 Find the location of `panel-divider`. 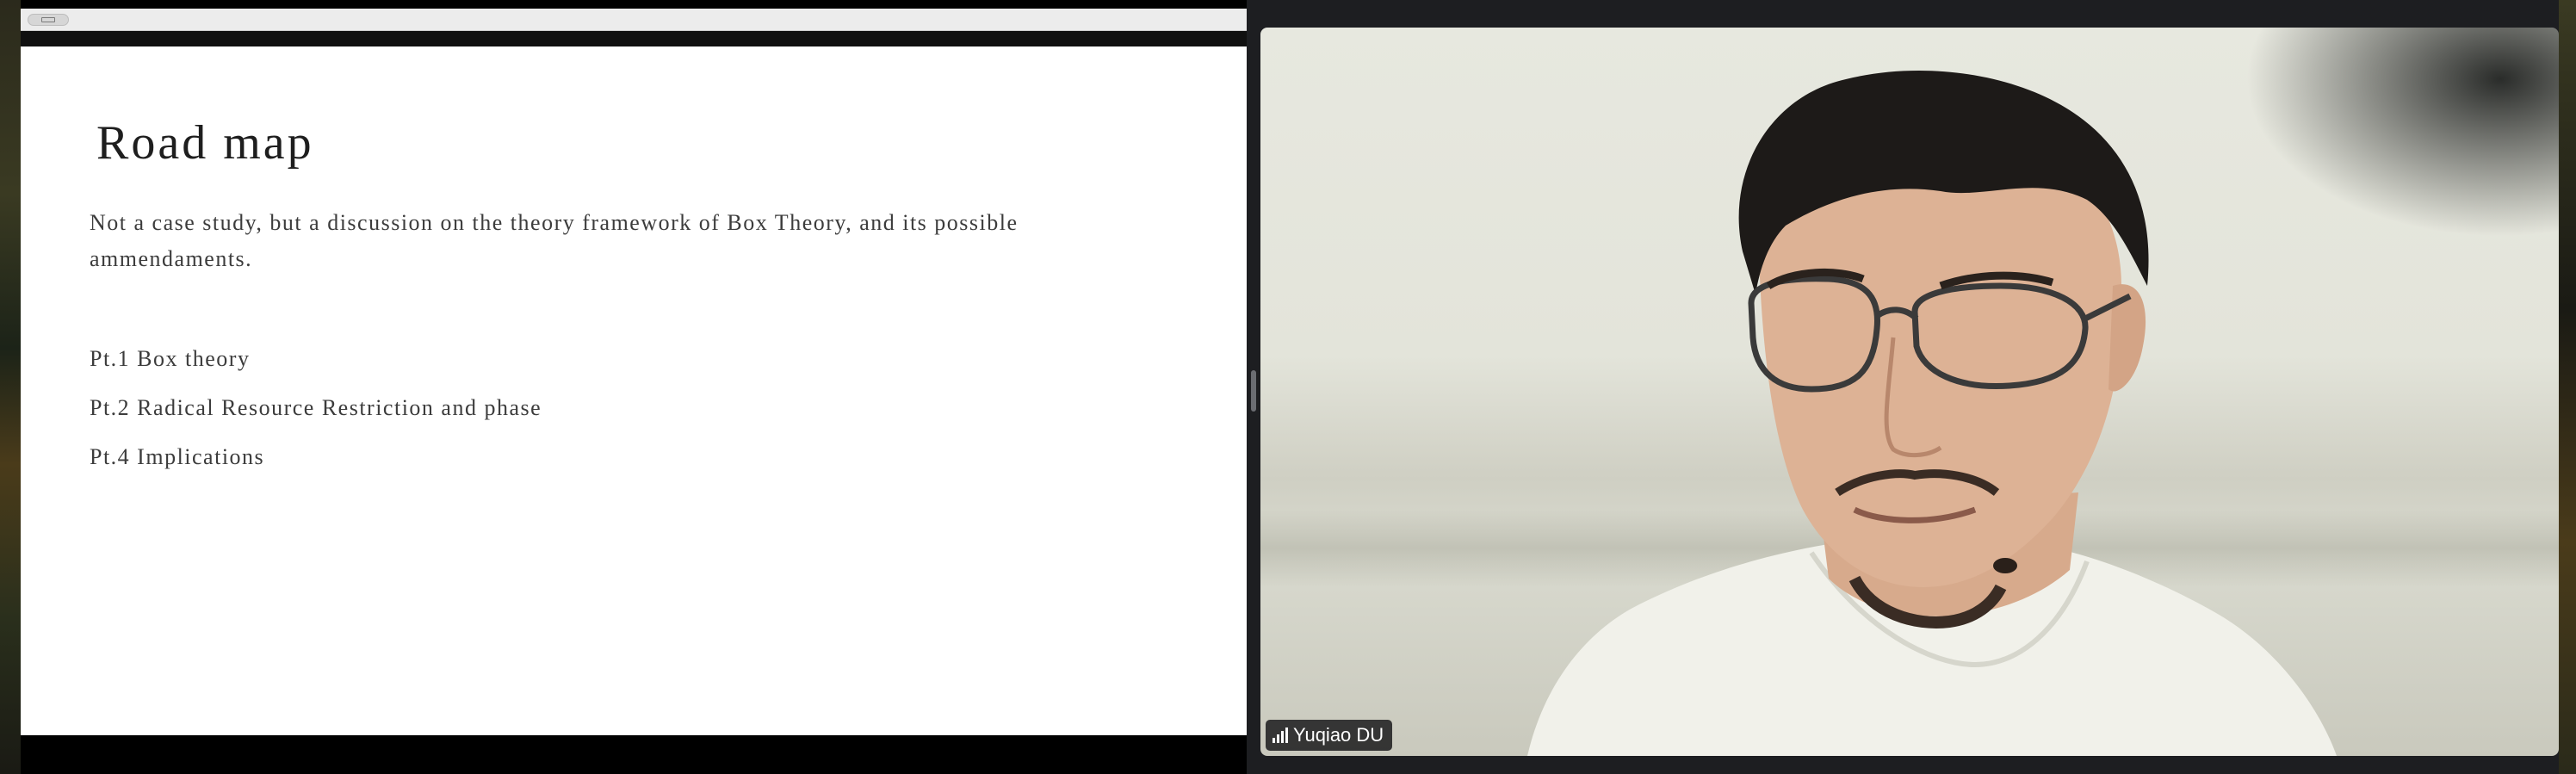

panel-divider is located at coordinates (1253, 387).